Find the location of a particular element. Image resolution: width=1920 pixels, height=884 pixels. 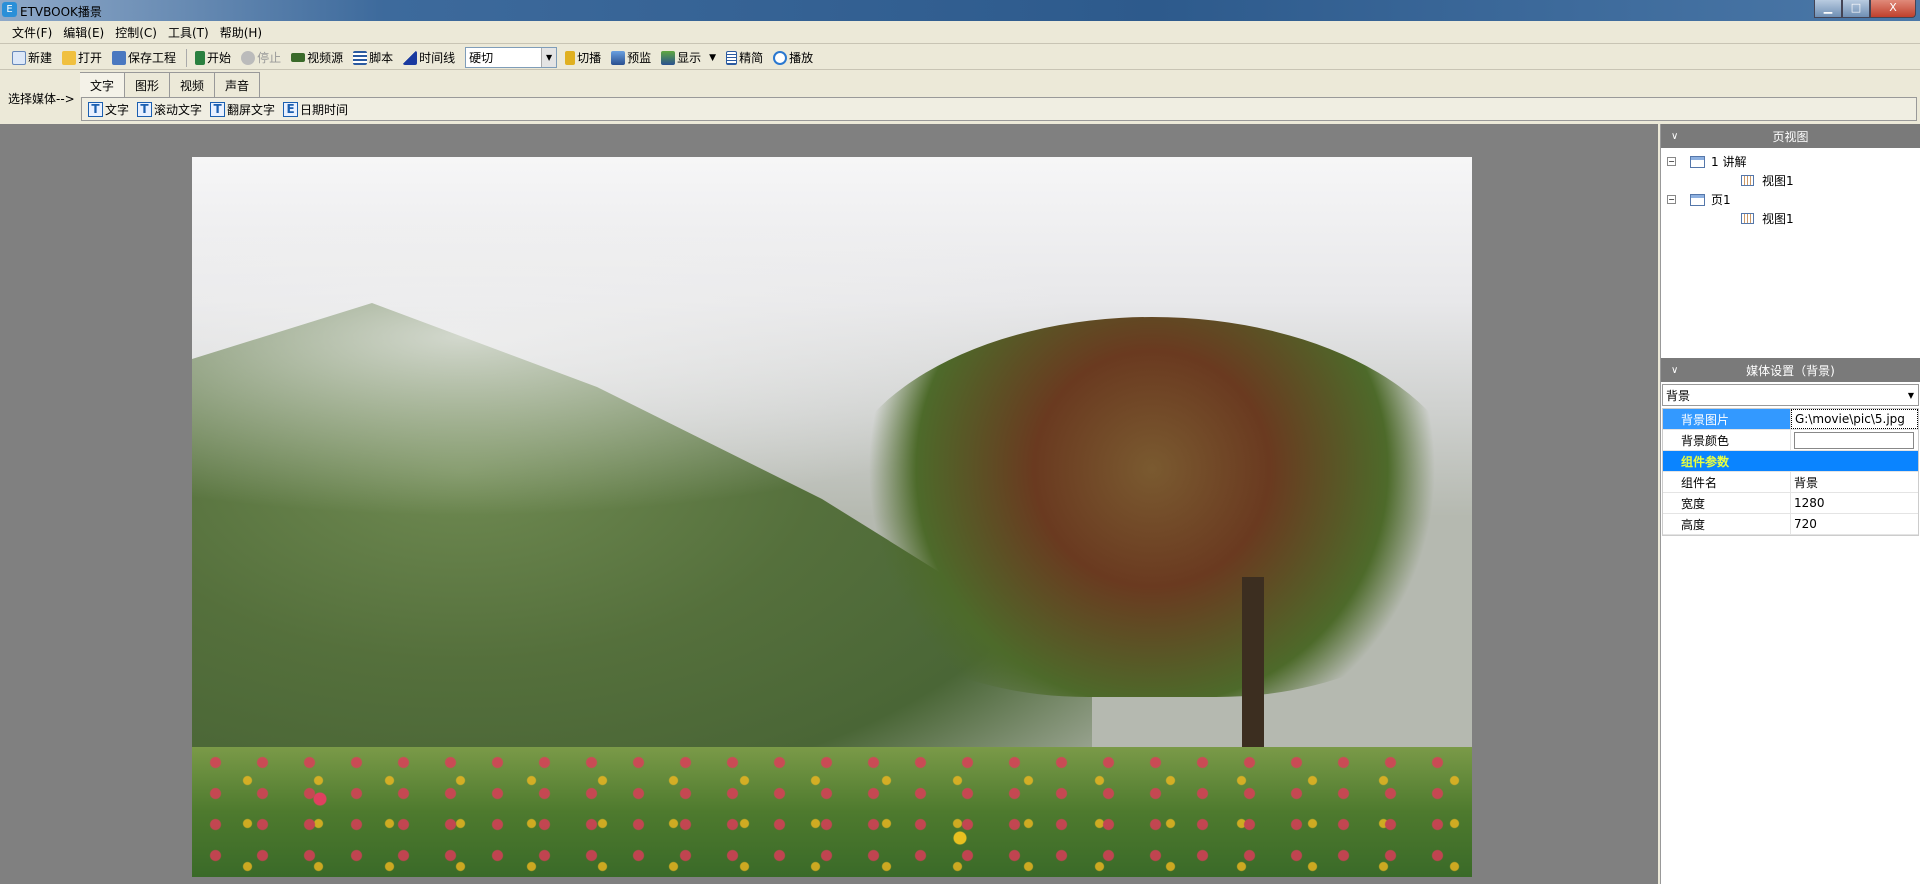

property-value: 背景 is located at coordinates (1854, 482).